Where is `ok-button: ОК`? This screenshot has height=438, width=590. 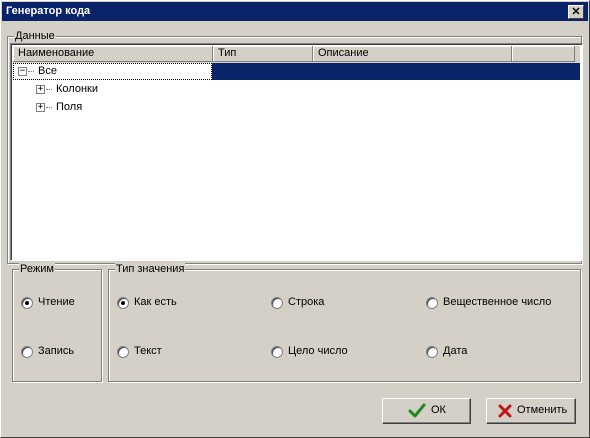
ok-button: ОК is located at coordinates (426, 411).